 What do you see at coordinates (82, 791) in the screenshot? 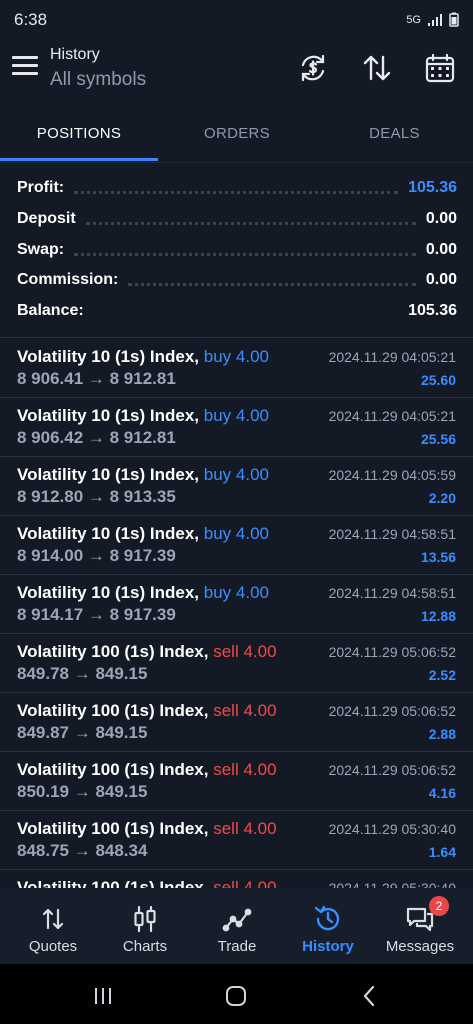
I see `deal-prices: 850.19 → 849.15` at bounding box center [82, 791].